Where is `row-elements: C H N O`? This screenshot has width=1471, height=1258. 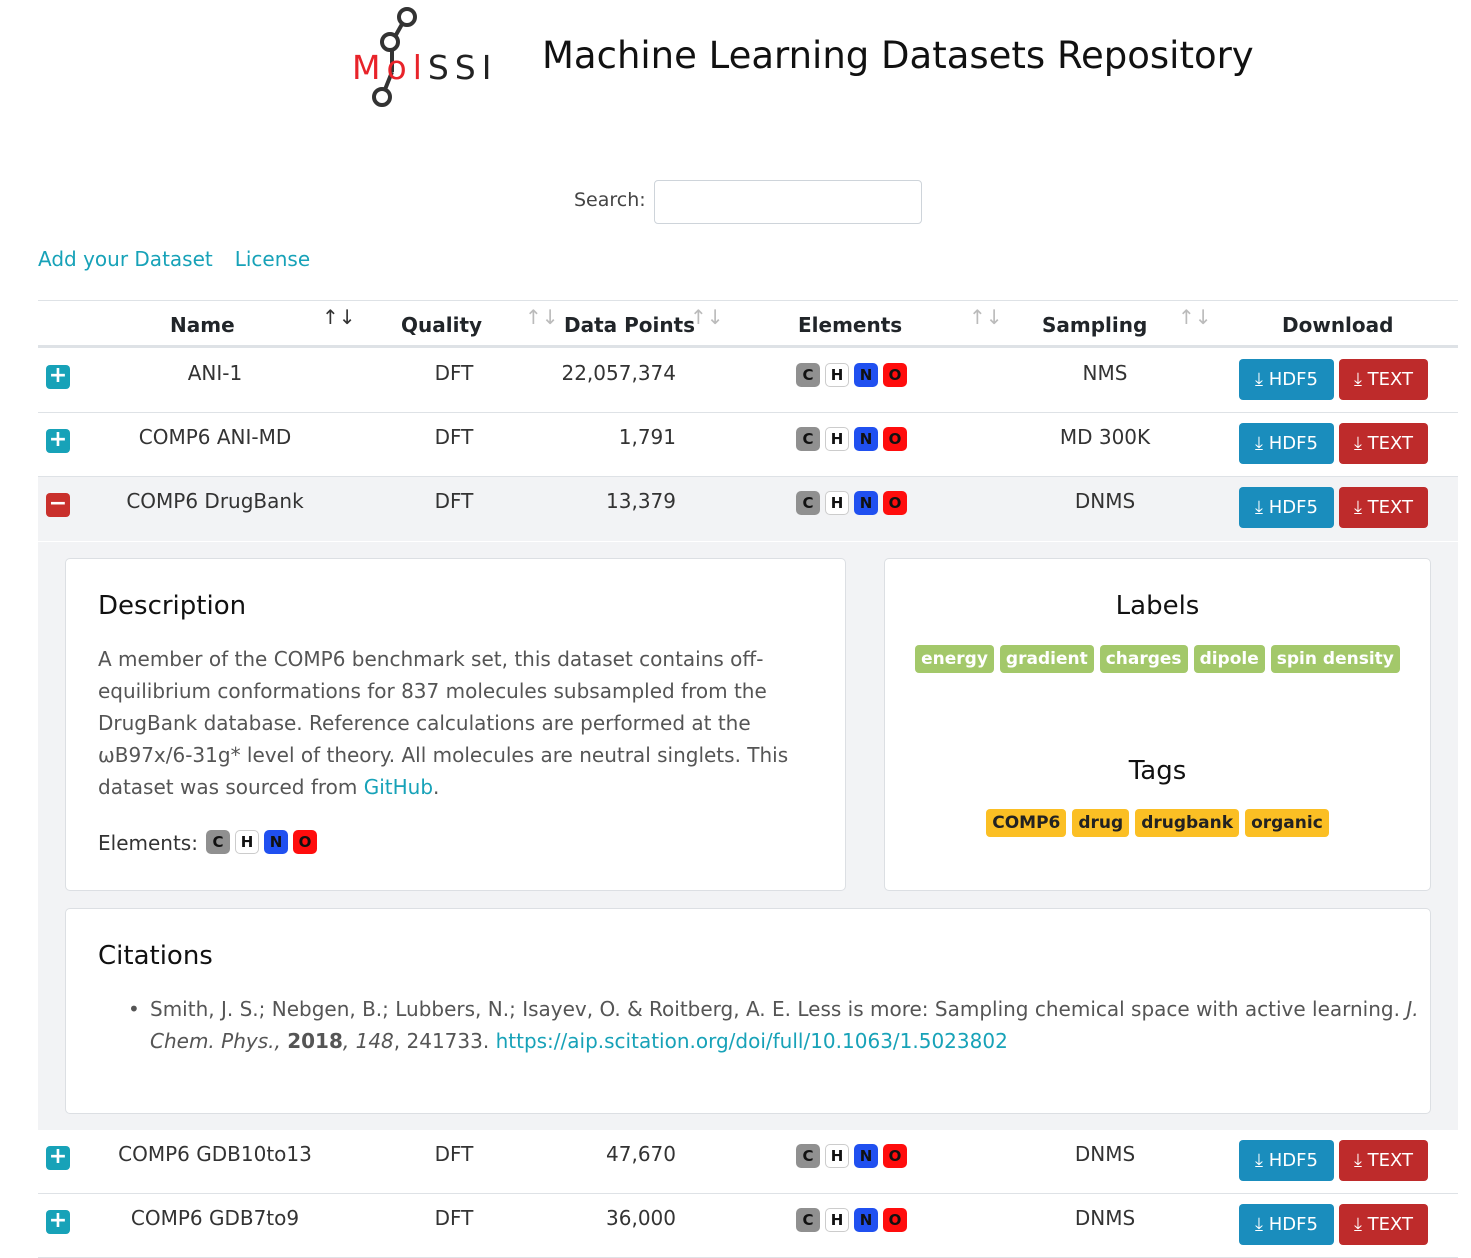 row-elements: C H N O is located at coordinates (851, 1156).